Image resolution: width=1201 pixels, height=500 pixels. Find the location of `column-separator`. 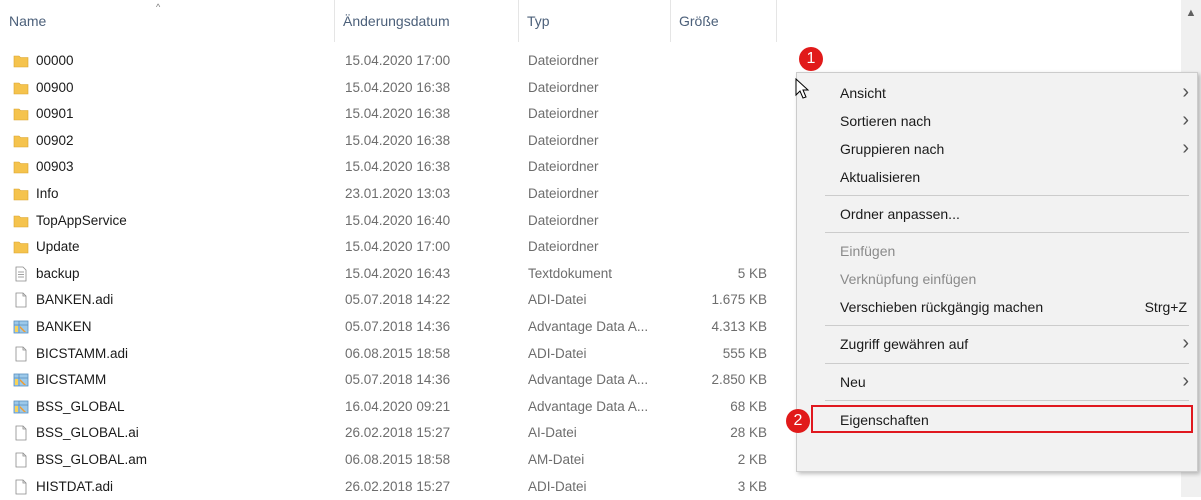

column-separator is located at coordinates (776, 21).